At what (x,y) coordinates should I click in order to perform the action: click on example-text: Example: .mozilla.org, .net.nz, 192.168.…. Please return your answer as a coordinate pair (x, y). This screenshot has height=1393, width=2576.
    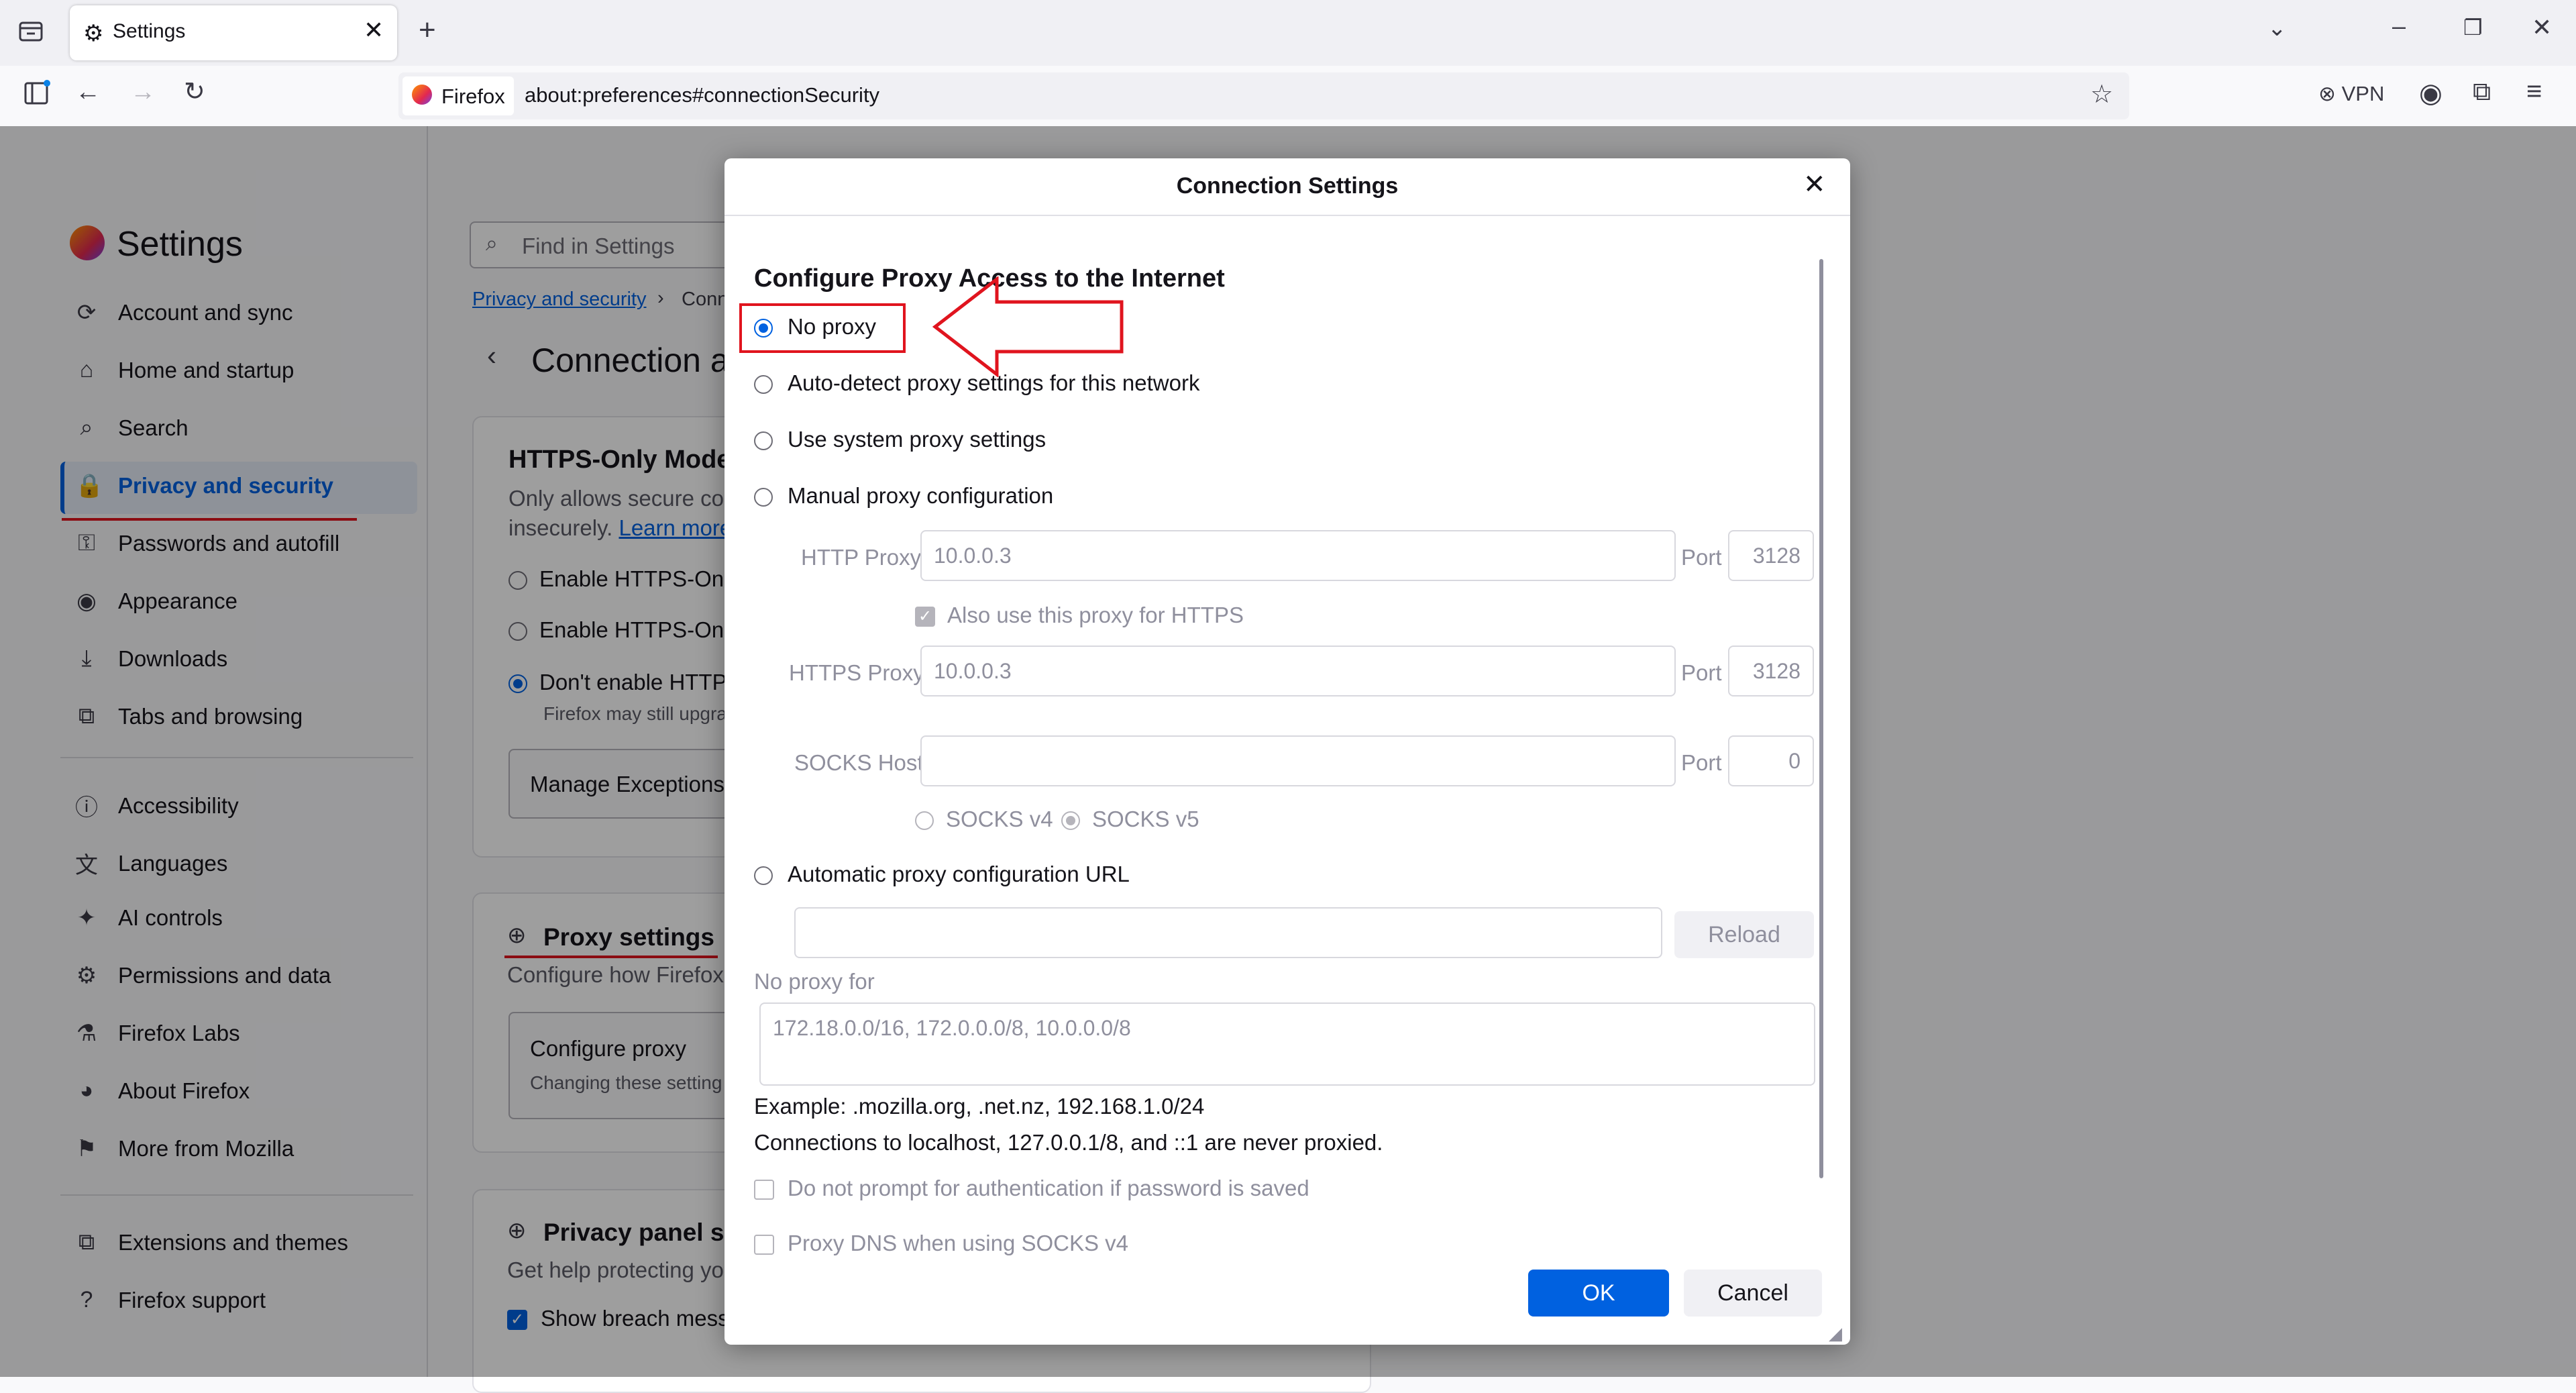
    Looking at the image, I should click on (979, 1106).